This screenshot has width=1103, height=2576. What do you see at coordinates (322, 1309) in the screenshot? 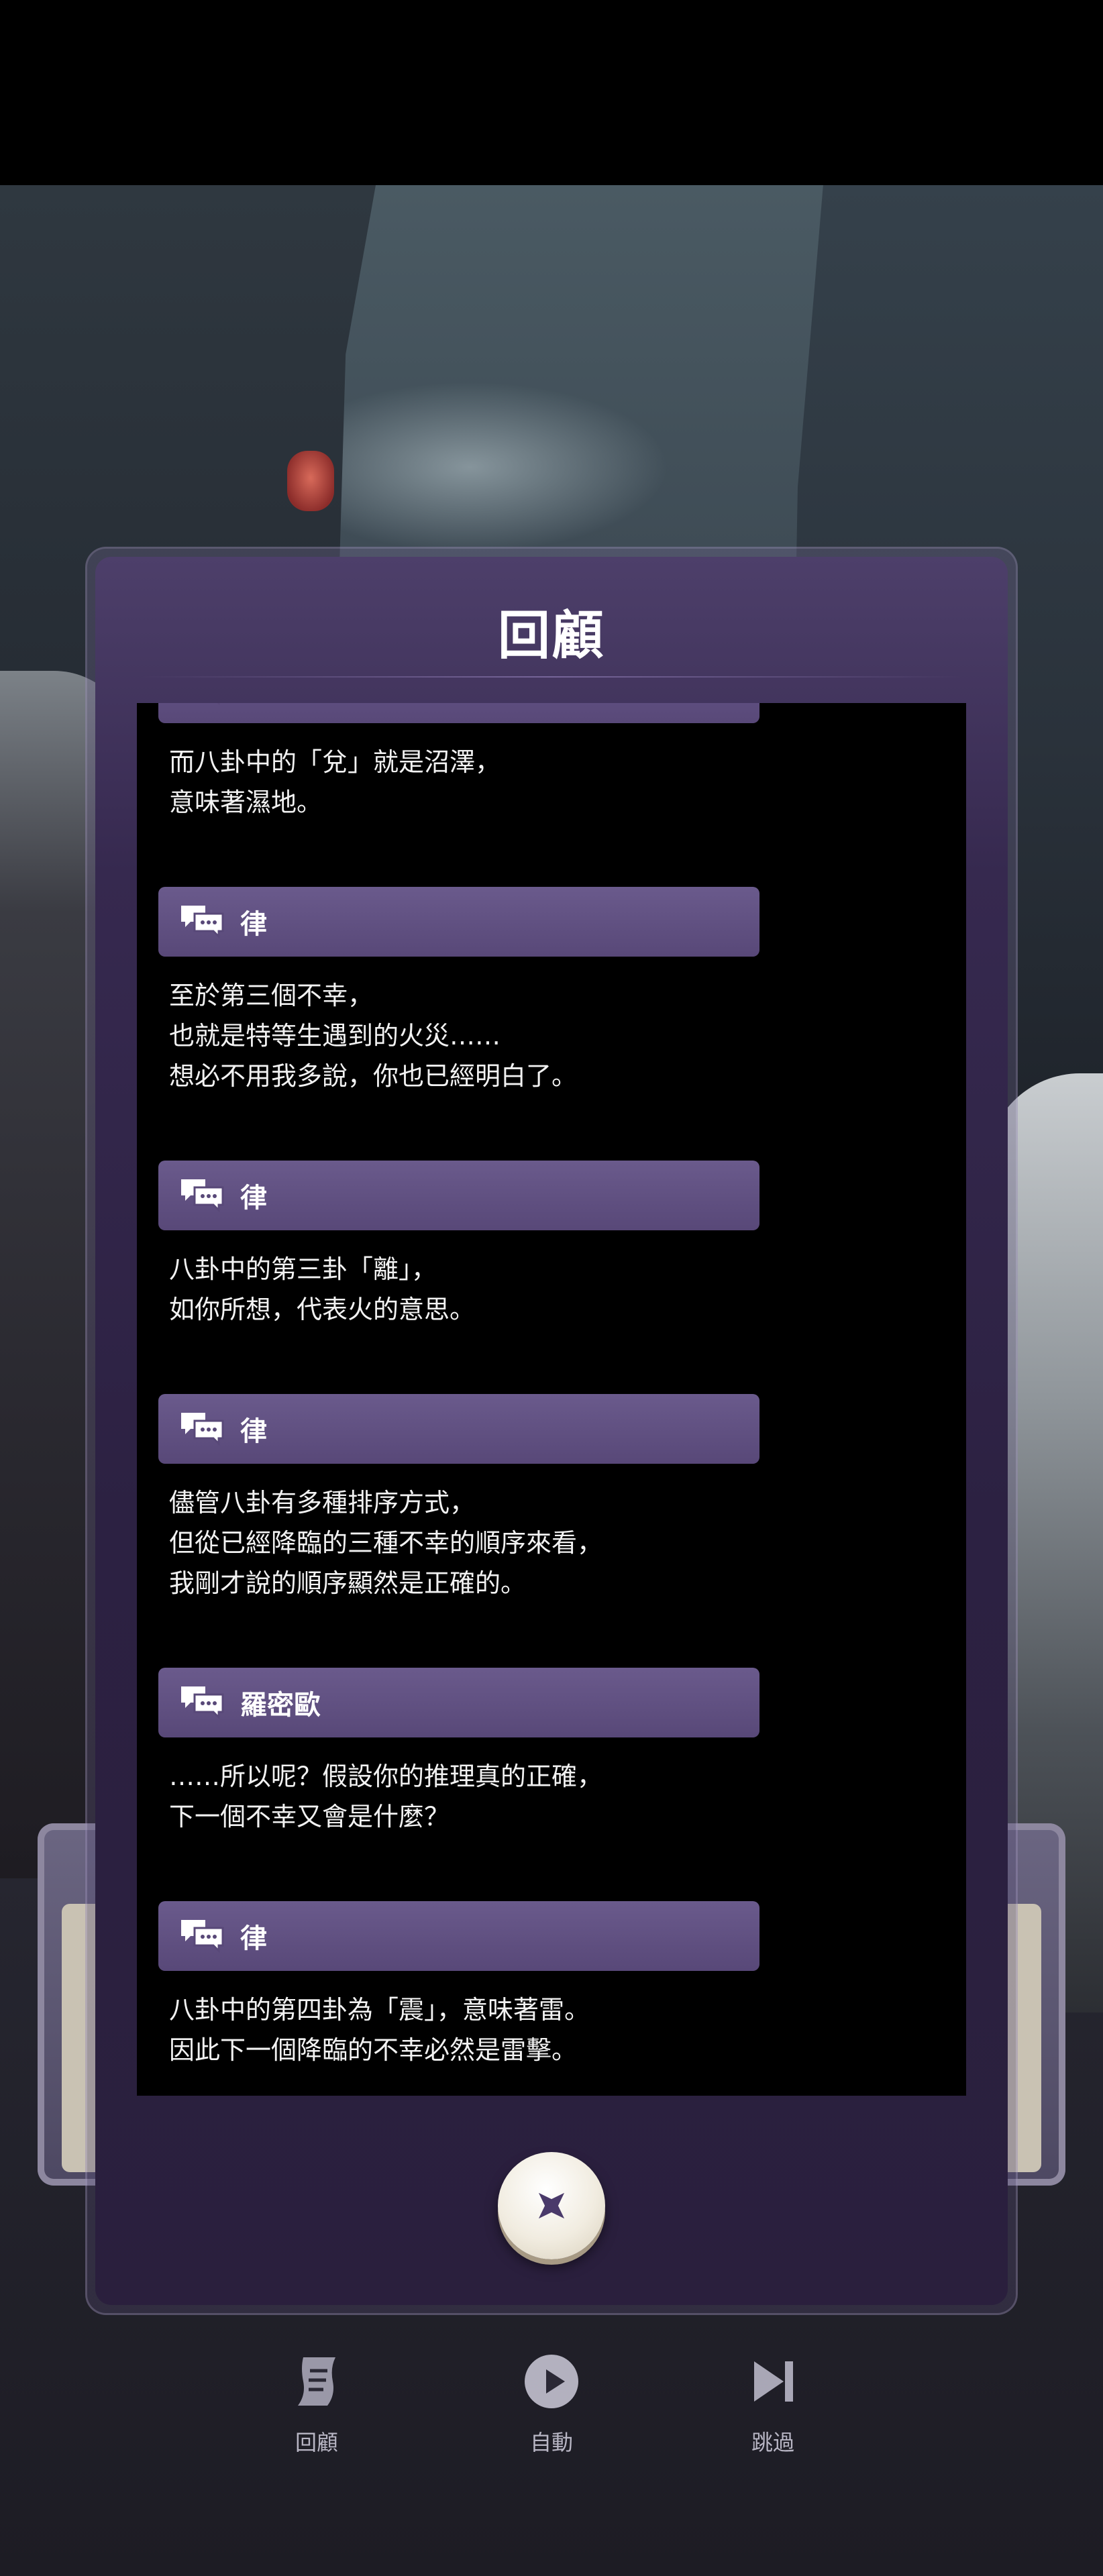
I see `dialogue-line: 如你所想，代表火的意思。` at bounding box center [322, 1309].